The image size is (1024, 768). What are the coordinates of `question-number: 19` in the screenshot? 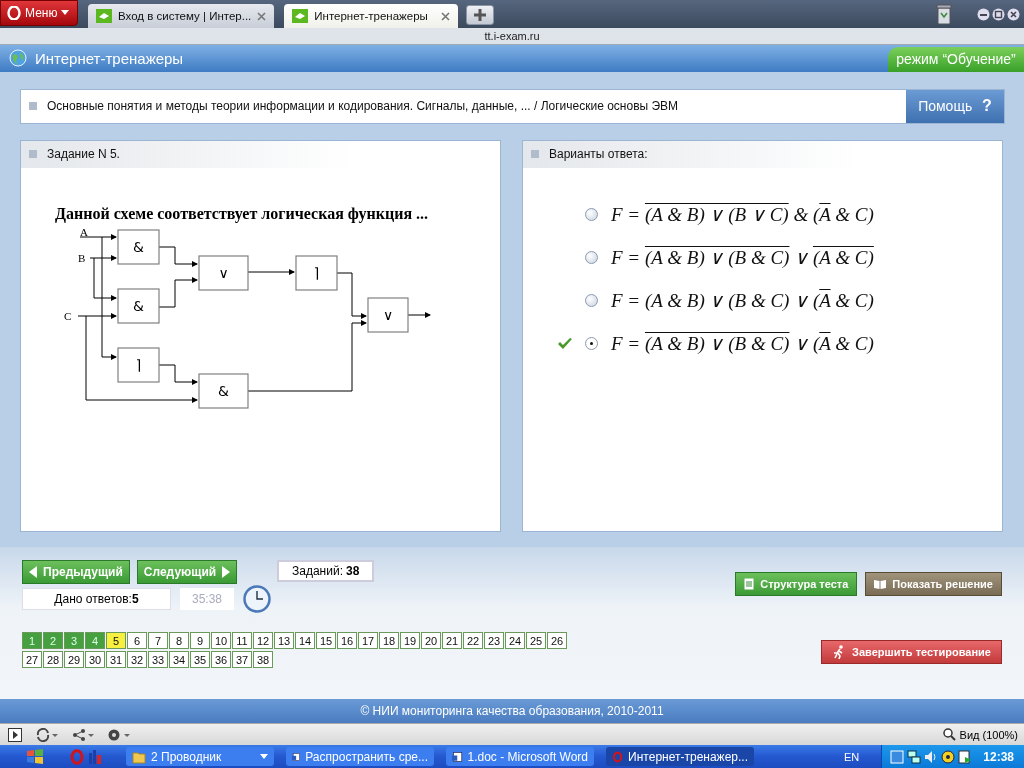 It's located at (410, 641).